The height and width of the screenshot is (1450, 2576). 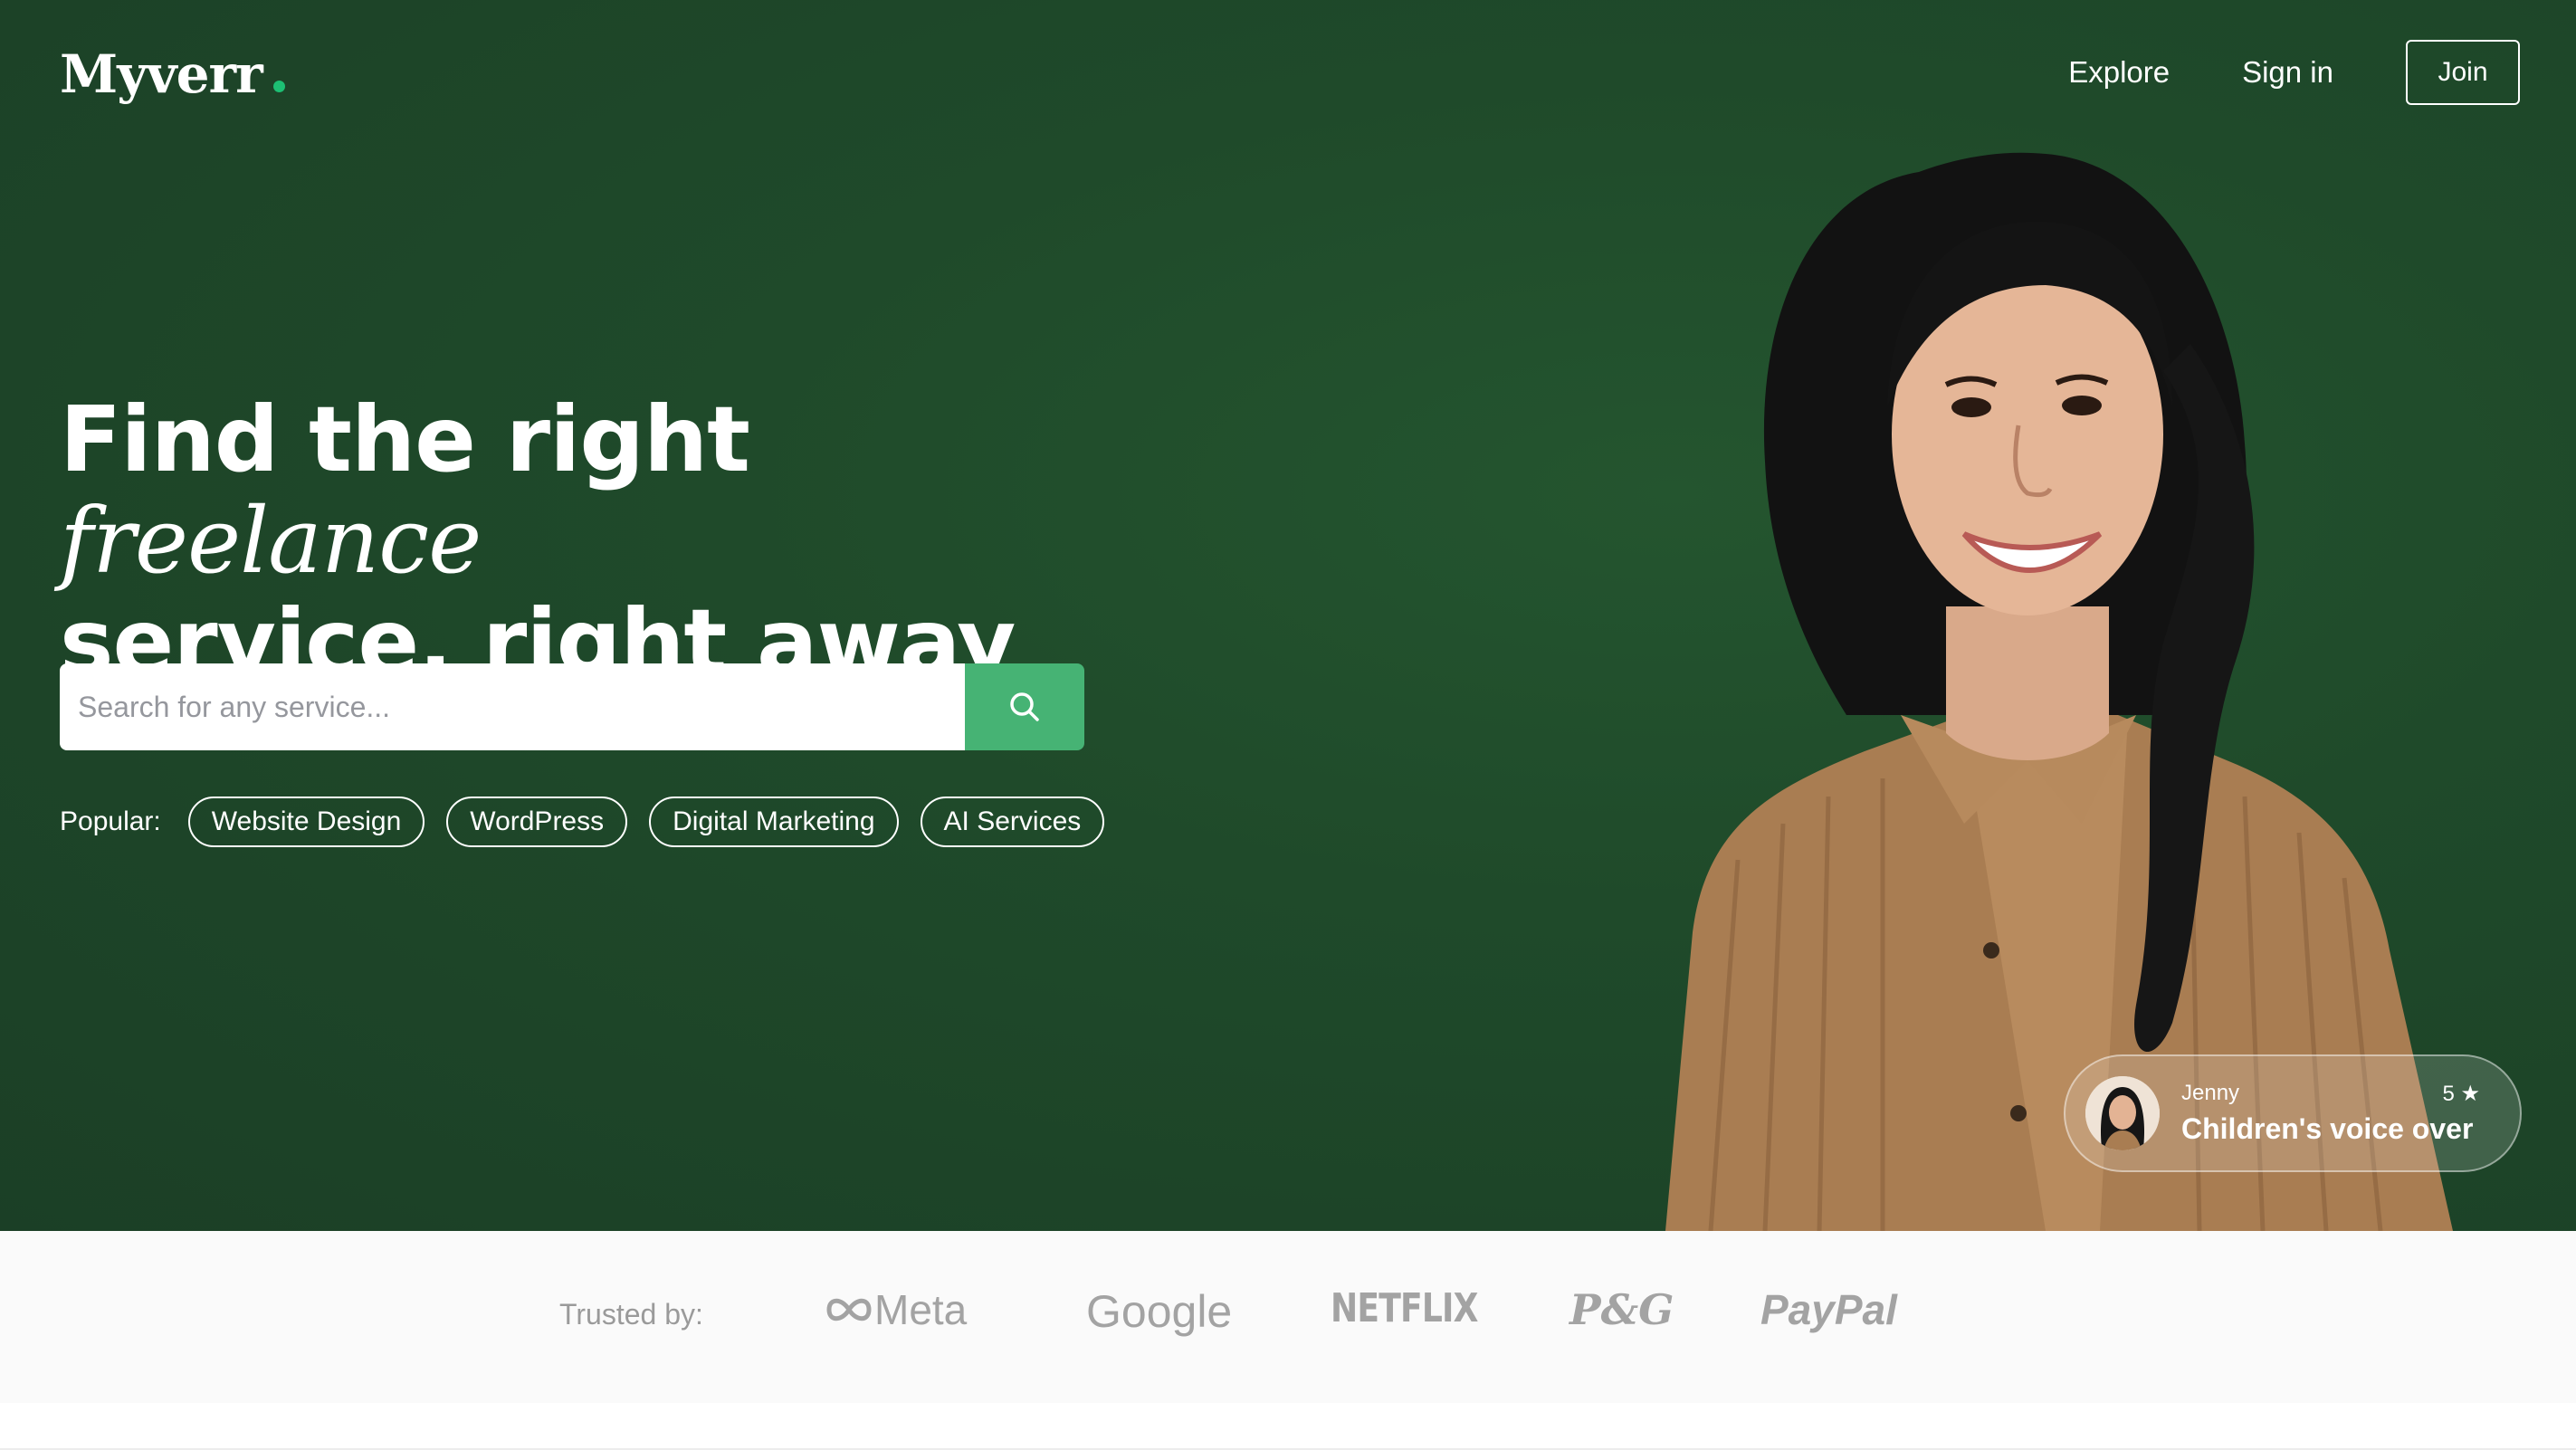 What do you see at coordinates (2463, 72) in the screenshot?
I see `join-button: Join` at bounding box center [2463, 72].